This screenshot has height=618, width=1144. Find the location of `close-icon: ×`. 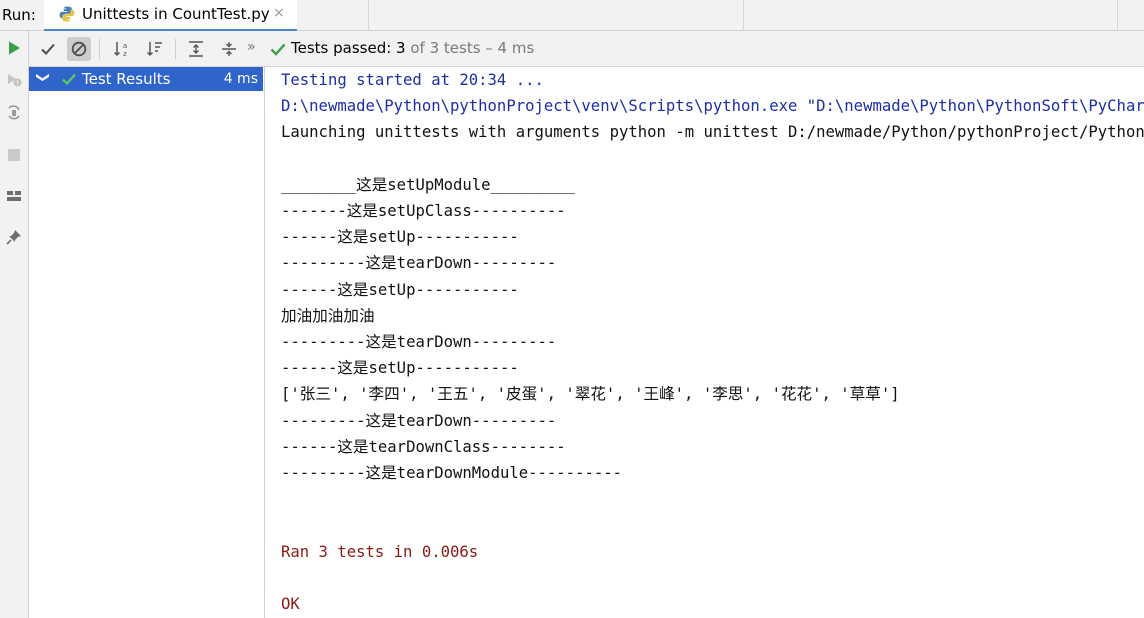

close-icon: × is located at coordinates (279, 13).